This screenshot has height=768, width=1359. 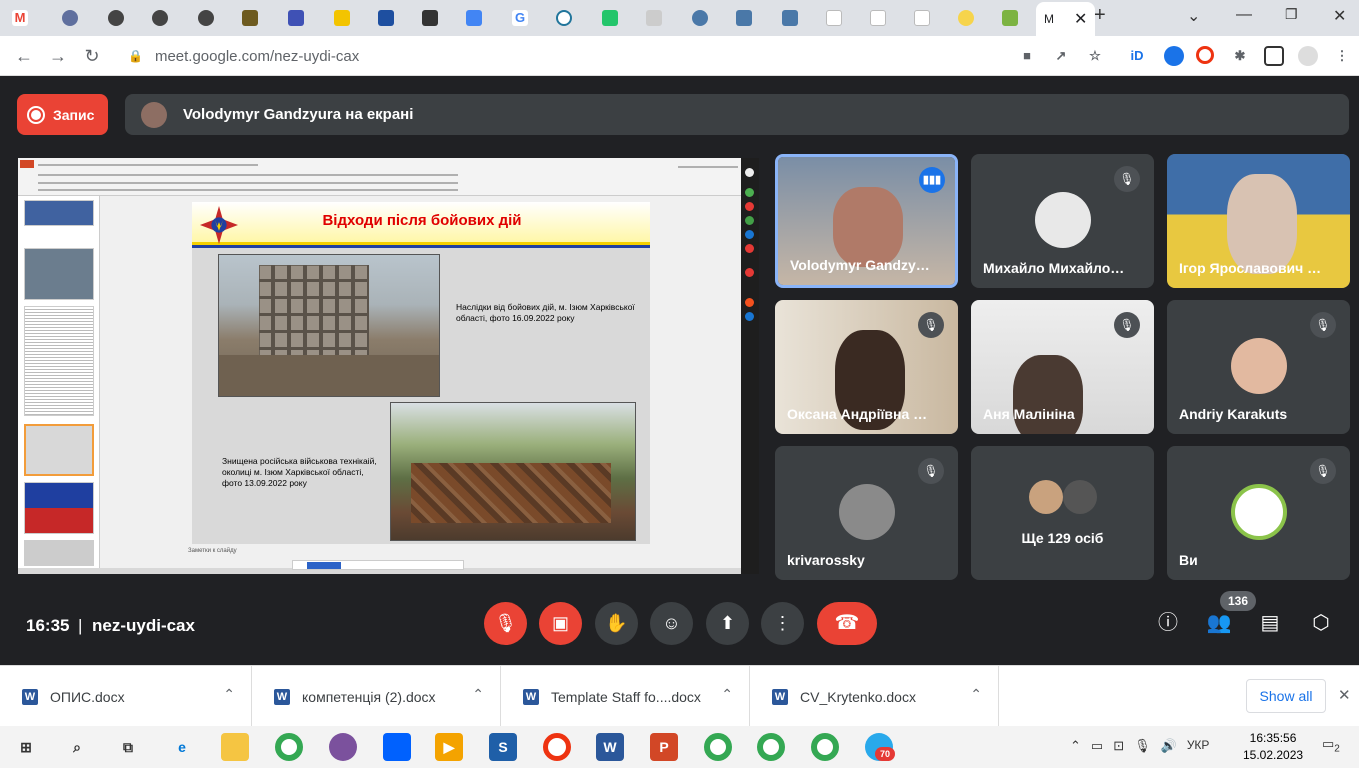 What do you see at coordinates (1258, 513) in the screenshot?
I see `self-tile: 🎙 Ви` at bounding box center [1258, 513].